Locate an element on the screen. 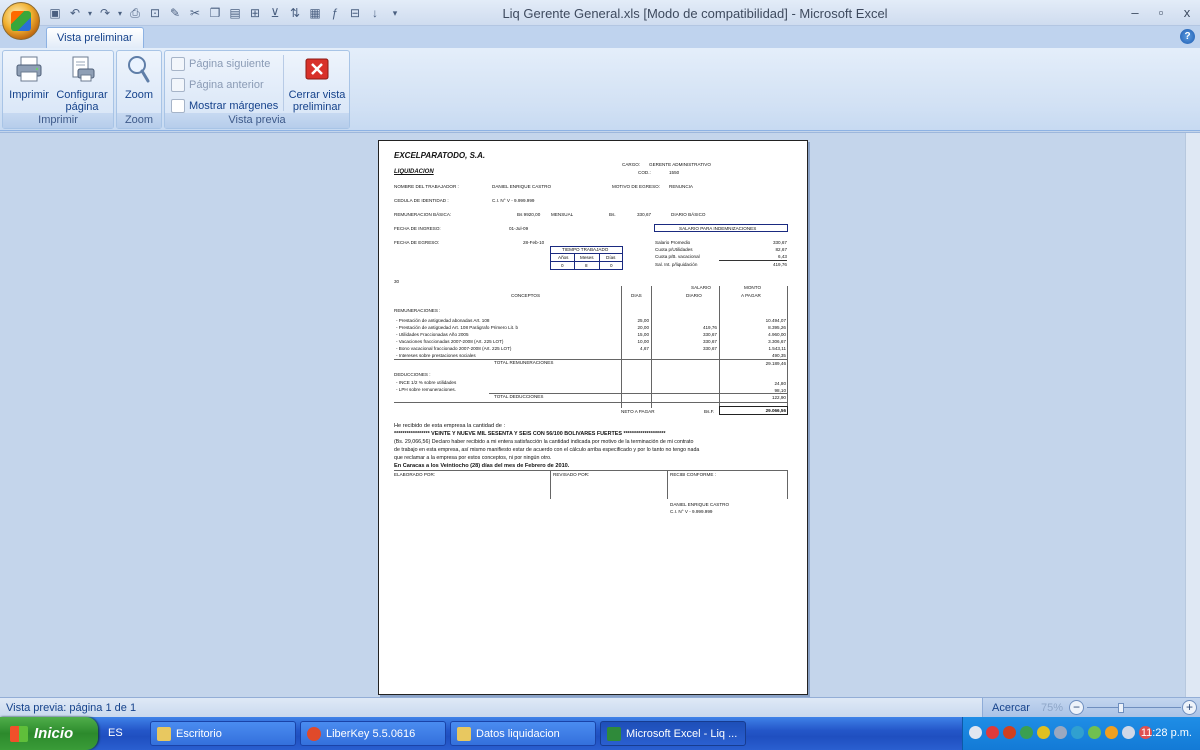 This screenshot has width=1200, height=750. group-label-zoom: Zoom is located at coordinates (139, 120).